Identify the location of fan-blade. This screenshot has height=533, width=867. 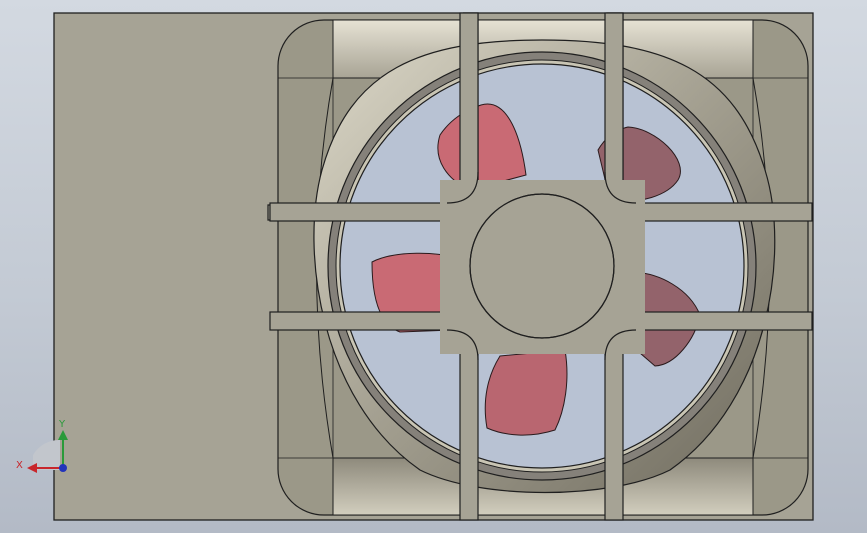
(526, 392).